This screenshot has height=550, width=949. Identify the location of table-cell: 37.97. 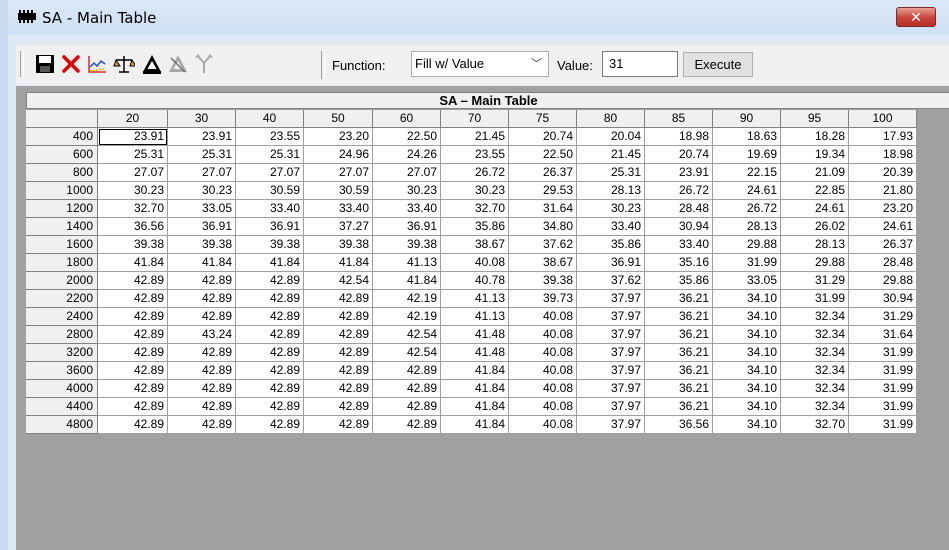
(611, 425).